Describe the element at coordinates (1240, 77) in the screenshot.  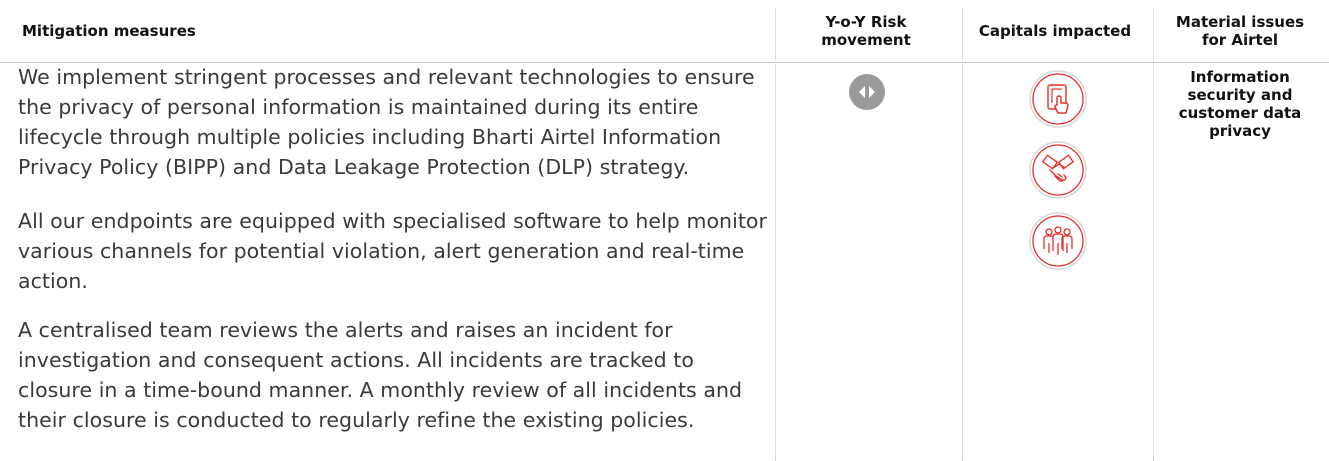
I see `material-issue-line1: Information` at that location.